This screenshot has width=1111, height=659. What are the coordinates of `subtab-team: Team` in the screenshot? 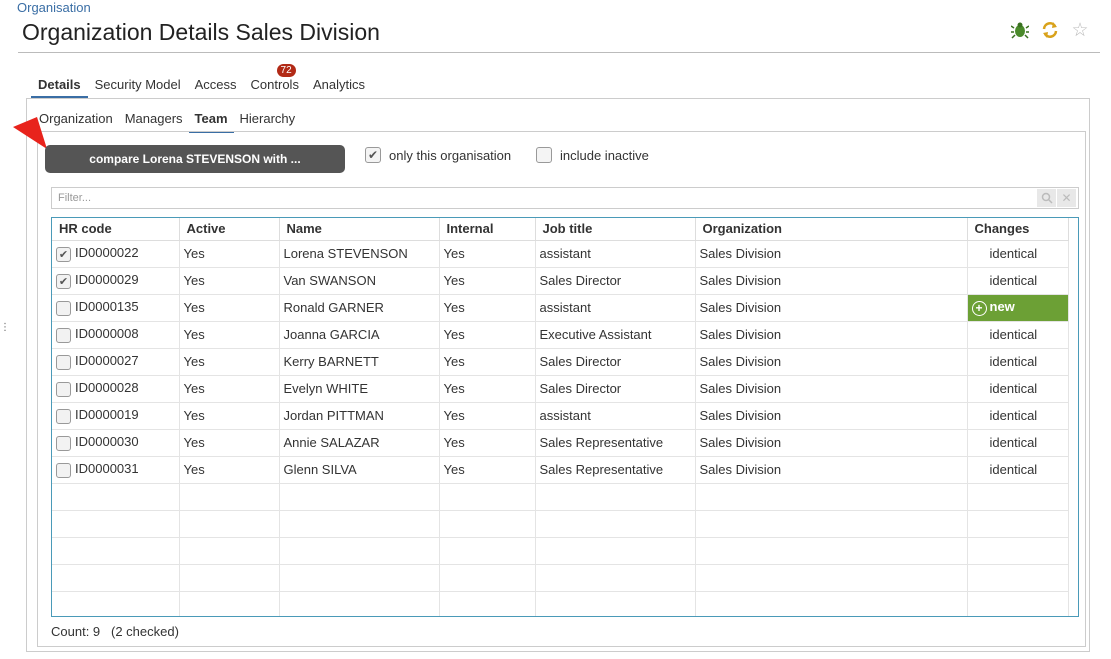 It's located at (211, 121).